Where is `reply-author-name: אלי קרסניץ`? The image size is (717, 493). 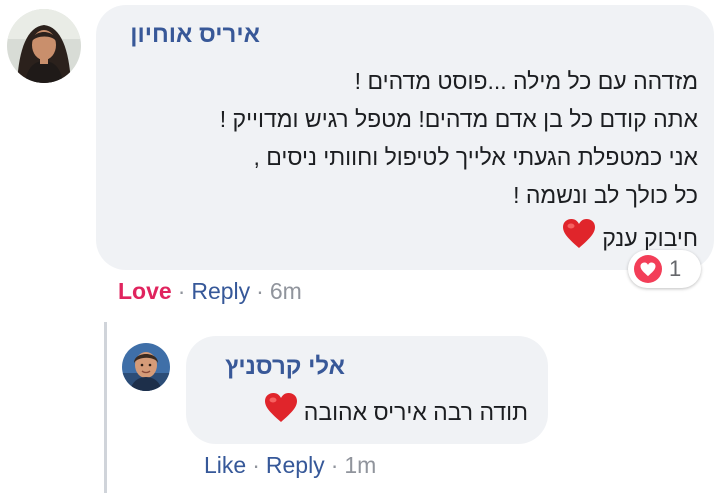
reply-author-name: אלי קרסניץ is located at coordinates (275, 367).